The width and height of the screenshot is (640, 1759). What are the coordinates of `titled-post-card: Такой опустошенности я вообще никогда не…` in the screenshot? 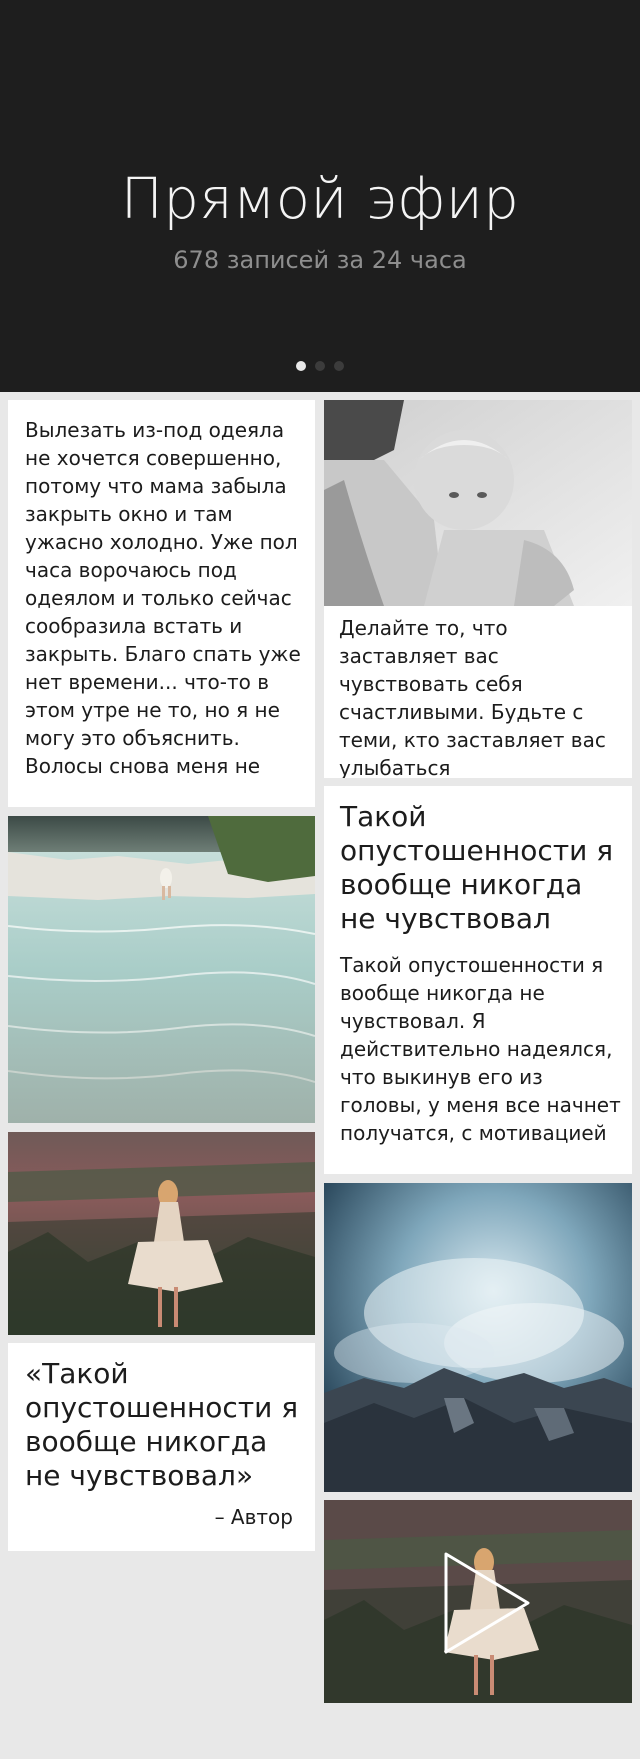 It's located at (478, 980).